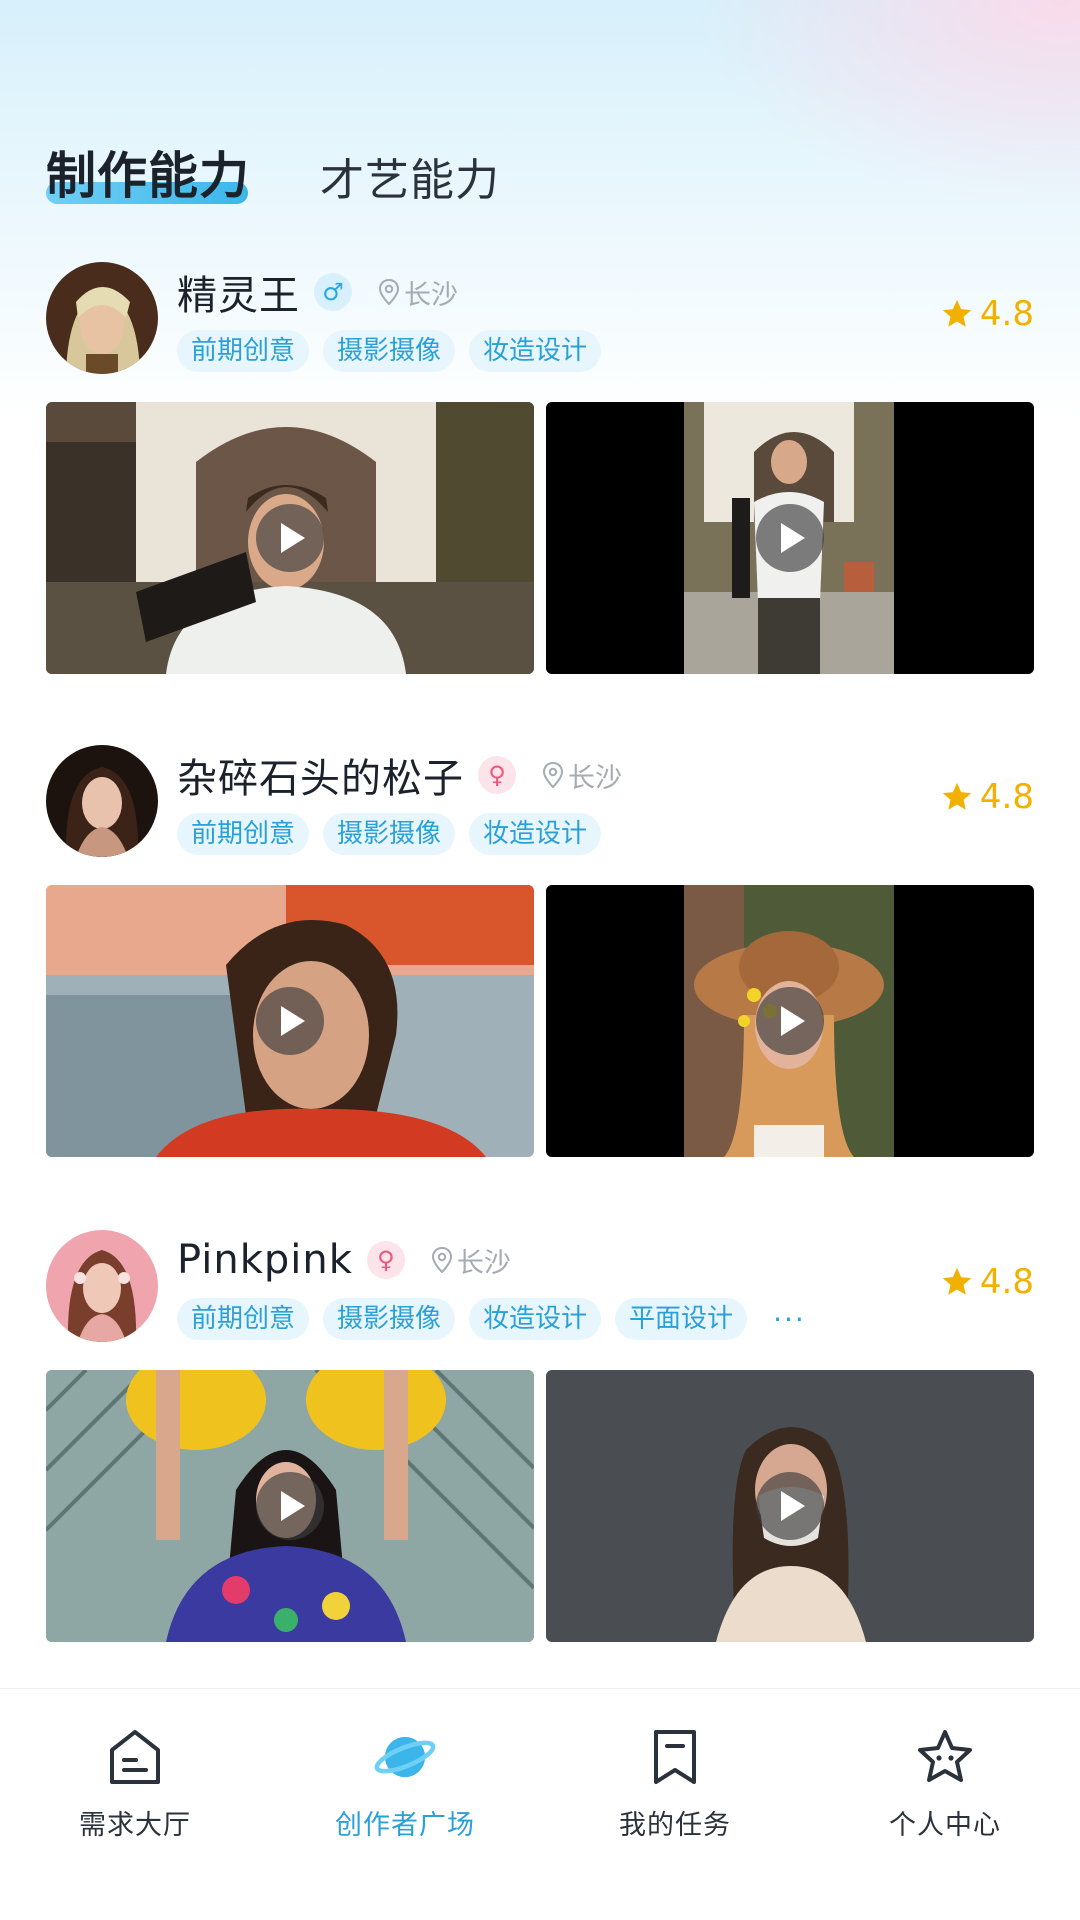  Describe the element at coordinates (675, 1825) in the screenshot. I see `nav-label: 我的任务` at that location.